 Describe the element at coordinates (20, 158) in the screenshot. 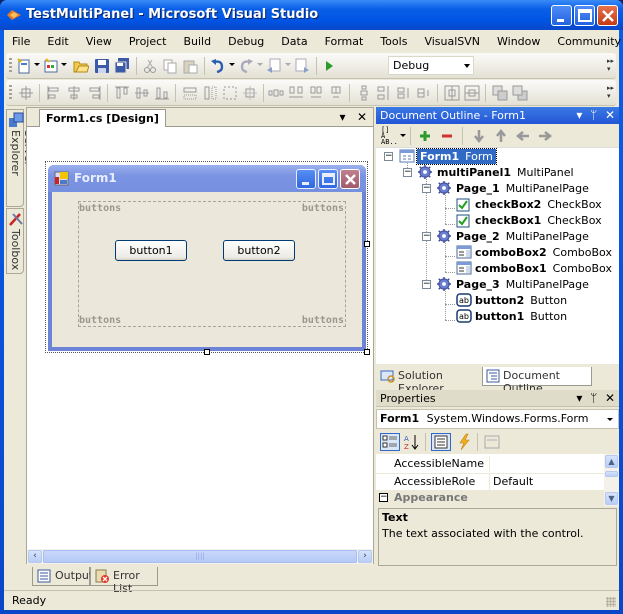

I see `server-explorer-tab: Server Explorer` at that location.